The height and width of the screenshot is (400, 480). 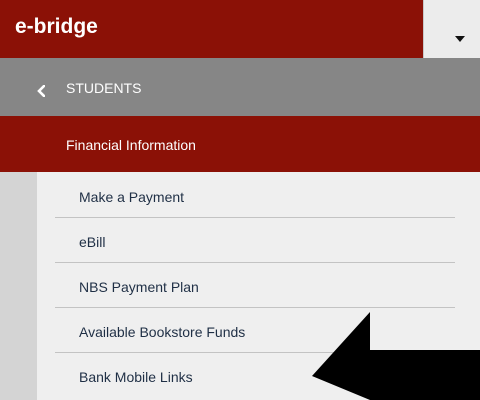 I want to click on submenu-item-nbs-payment-plan: NBS Payment Plan, so click(x=255, y=285).